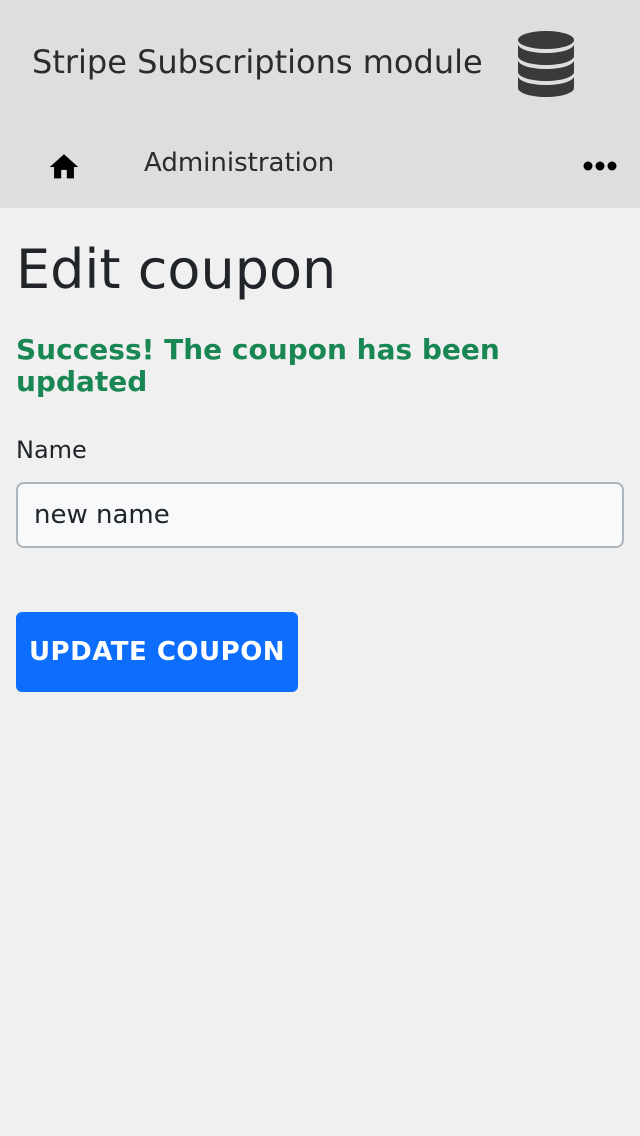  What do you see at coordinates (320, 515) in the screenshot?
I see `name-input` at bounding box center [320, 515].